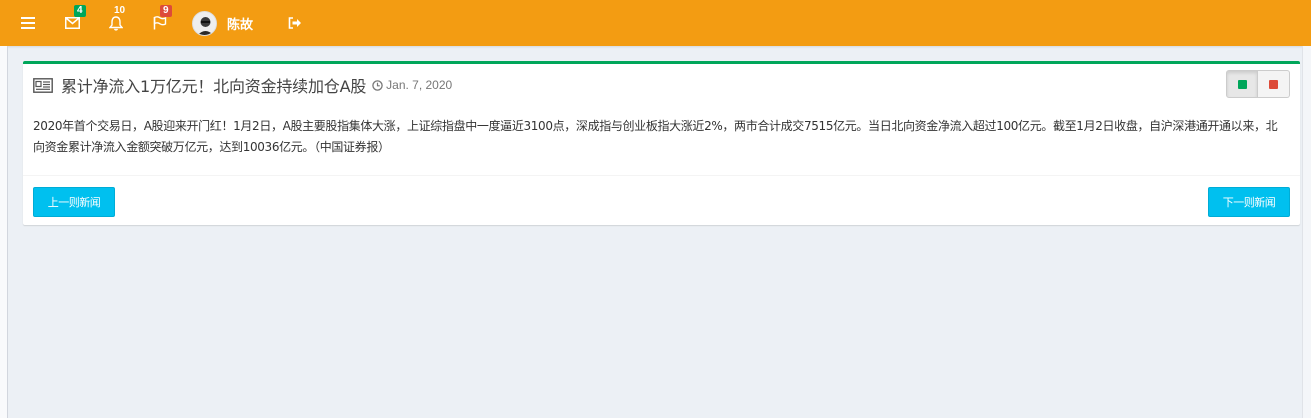 Image resolution: width=1311 pixels, height=418 pixels. I want to click on green-square-icon, so click(1242, 84).